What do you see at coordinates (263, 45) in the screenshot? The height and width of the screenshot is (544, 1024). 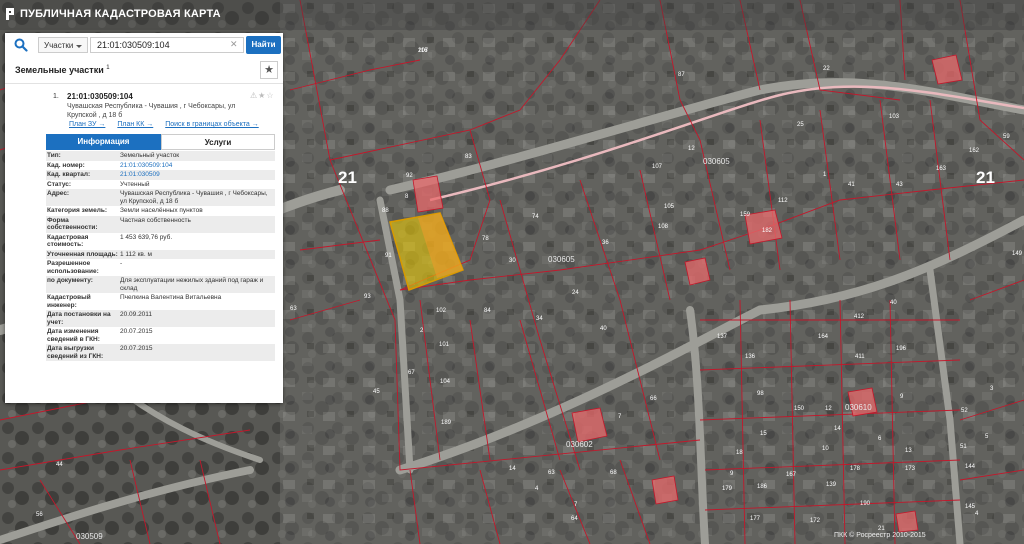 I see `find-button: Найти` at bounding box center [263, 45].